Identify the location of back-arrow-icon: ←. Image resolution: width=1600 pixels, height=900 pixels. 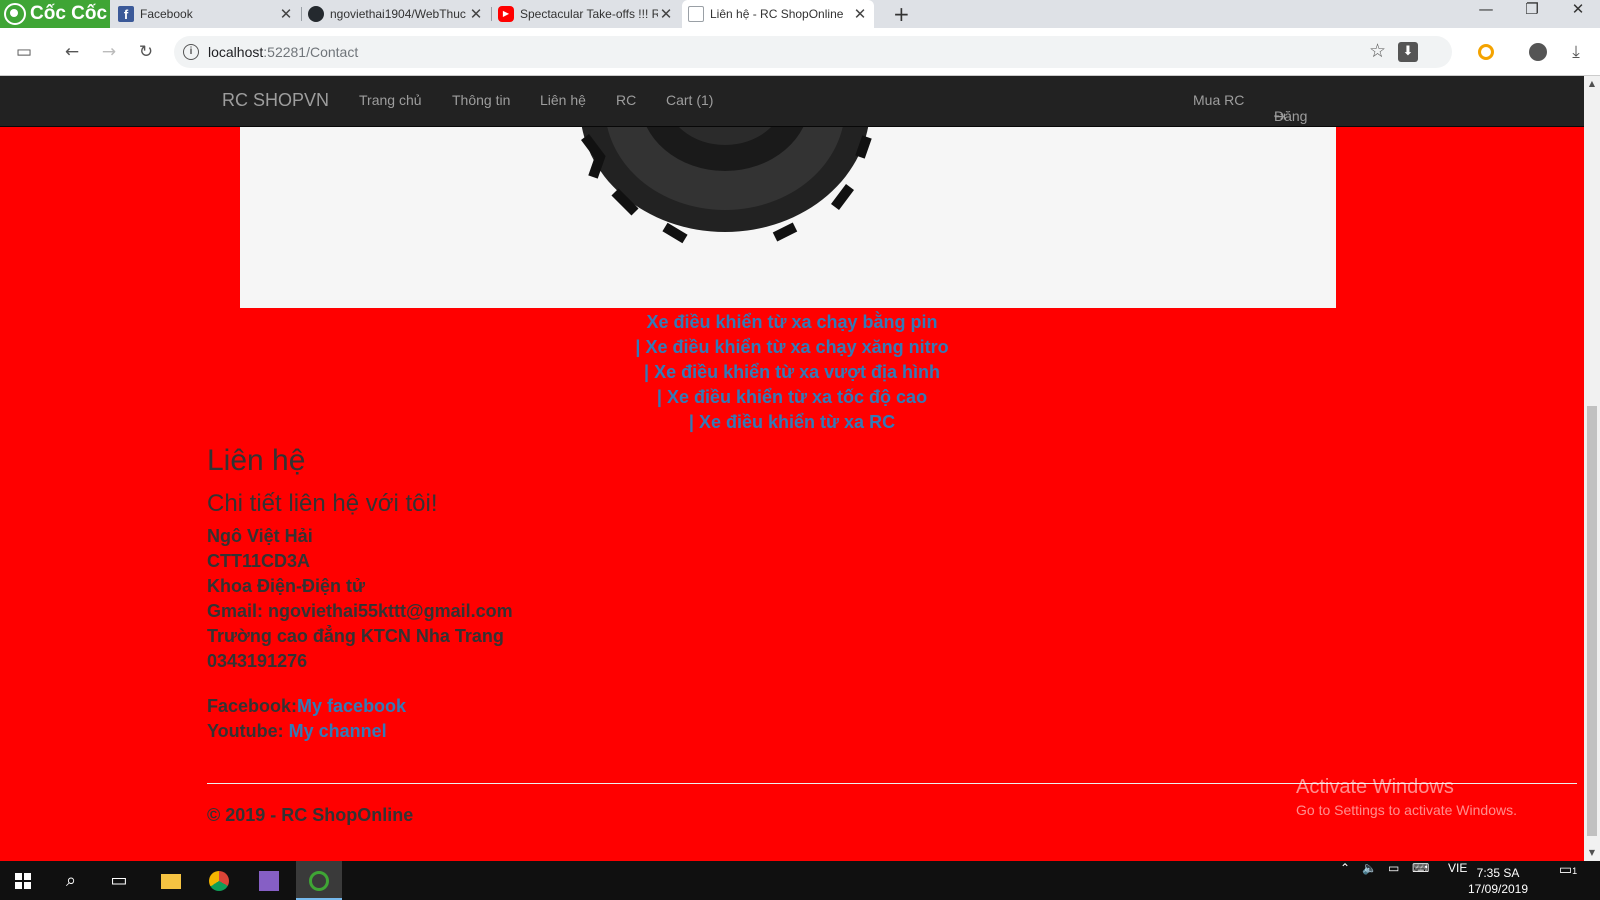
(72, 52).